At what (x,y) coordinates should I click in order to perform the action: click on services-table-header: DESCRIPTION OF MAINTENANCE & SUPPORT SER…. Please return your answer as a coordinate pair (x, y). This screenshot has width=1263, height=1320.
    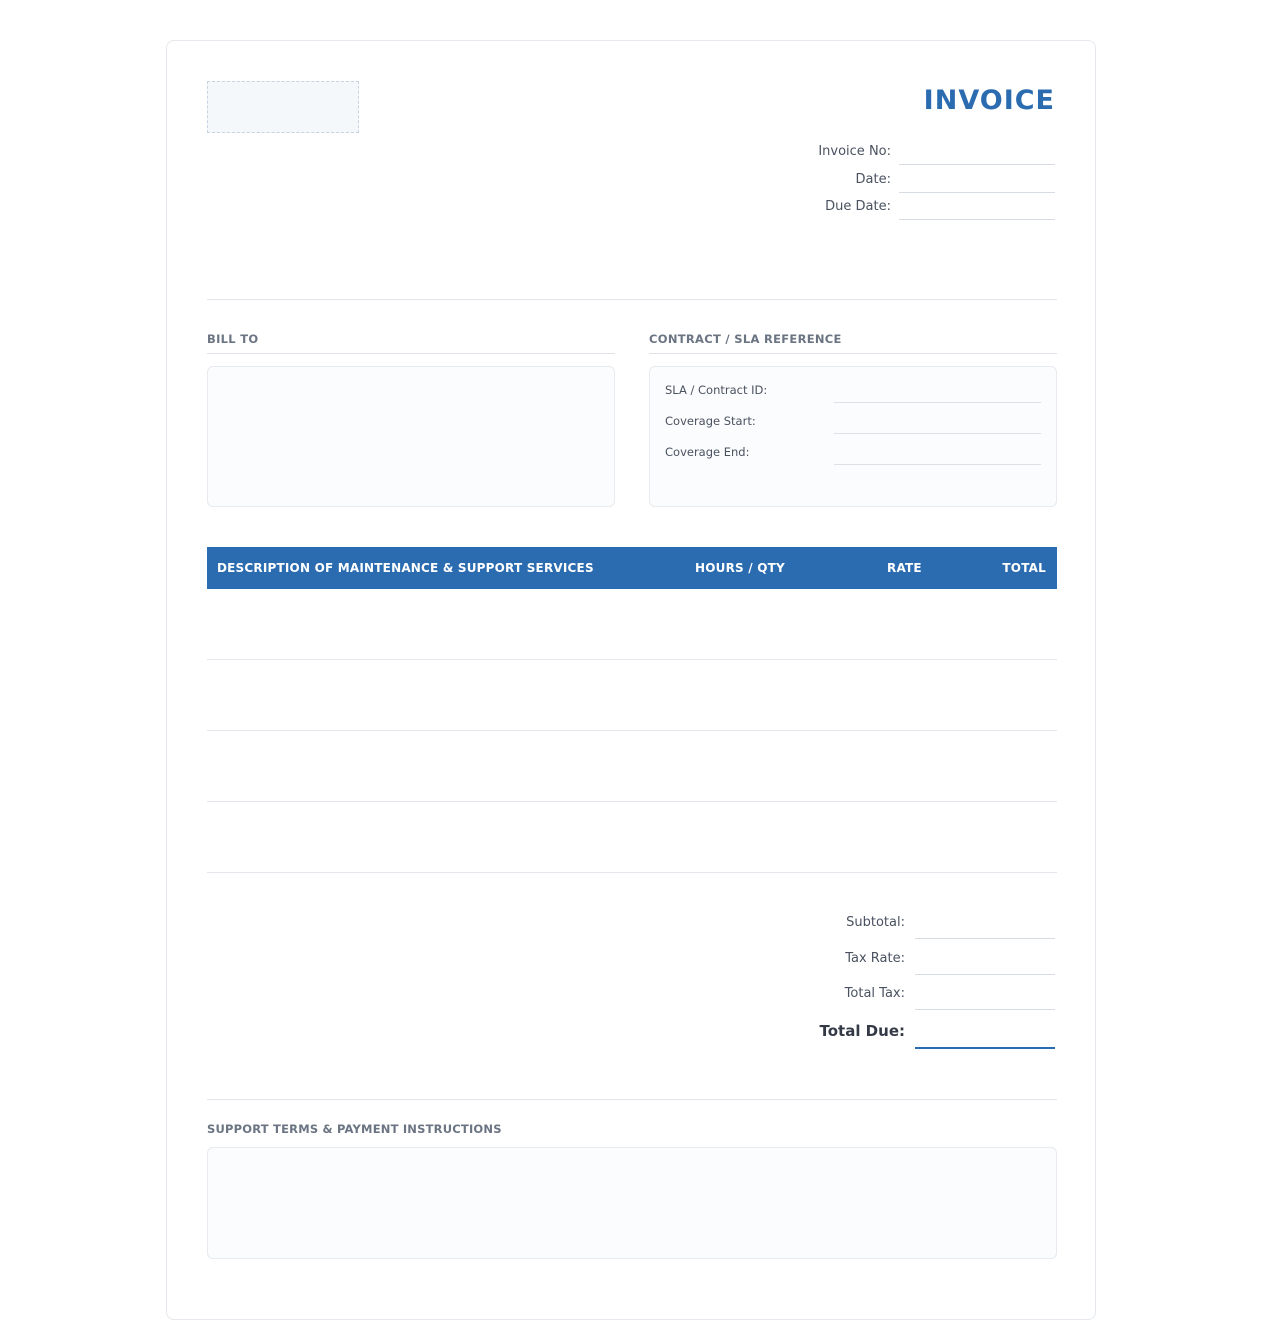
    Looking at the image, I should click on (632, 568).